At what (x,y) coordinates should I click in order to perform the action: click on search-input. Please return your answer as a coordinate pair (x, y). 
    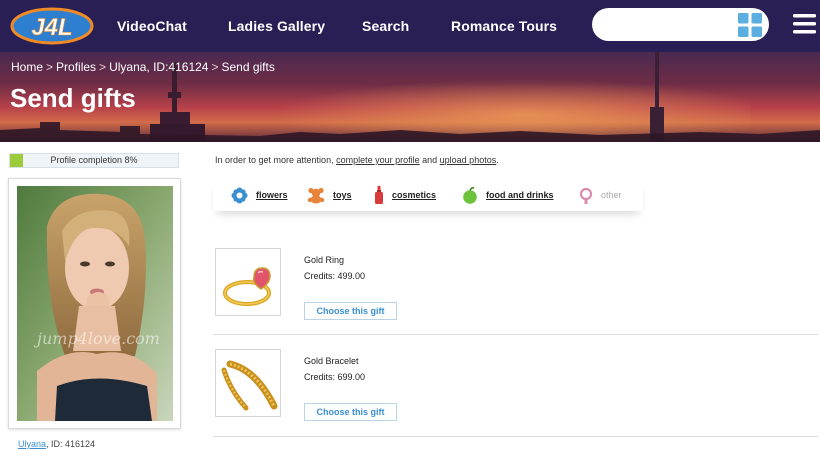
    Looking at the image, I should click on (664, 24).